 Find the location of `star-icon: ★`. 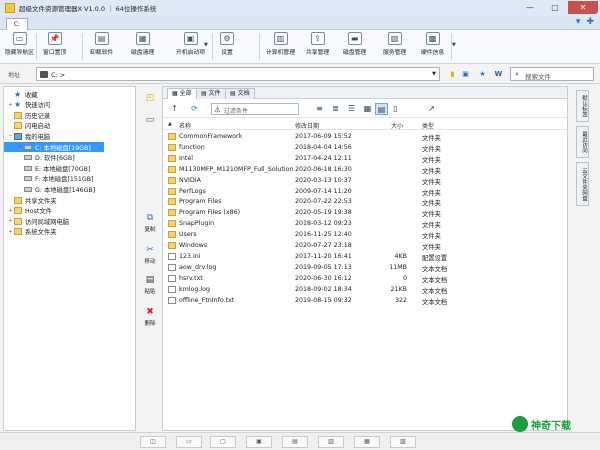

star-icon: ★ is located at coordinates (482, 74).